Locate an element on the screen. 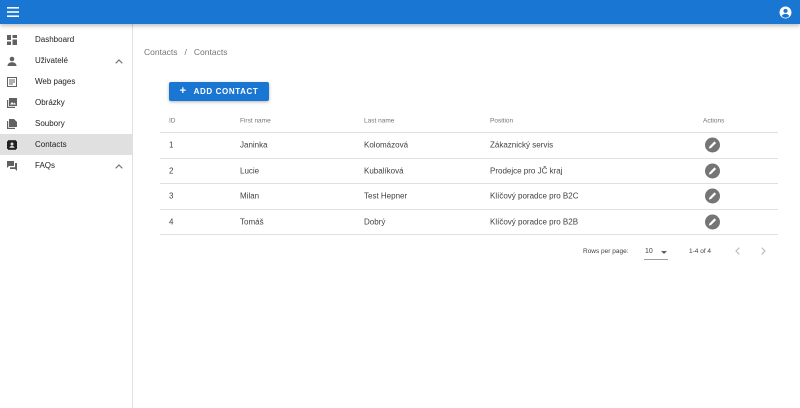 The image size is (800, 408). table-header: ID First name Last name Position Actions is located at coordinates (469, 121).